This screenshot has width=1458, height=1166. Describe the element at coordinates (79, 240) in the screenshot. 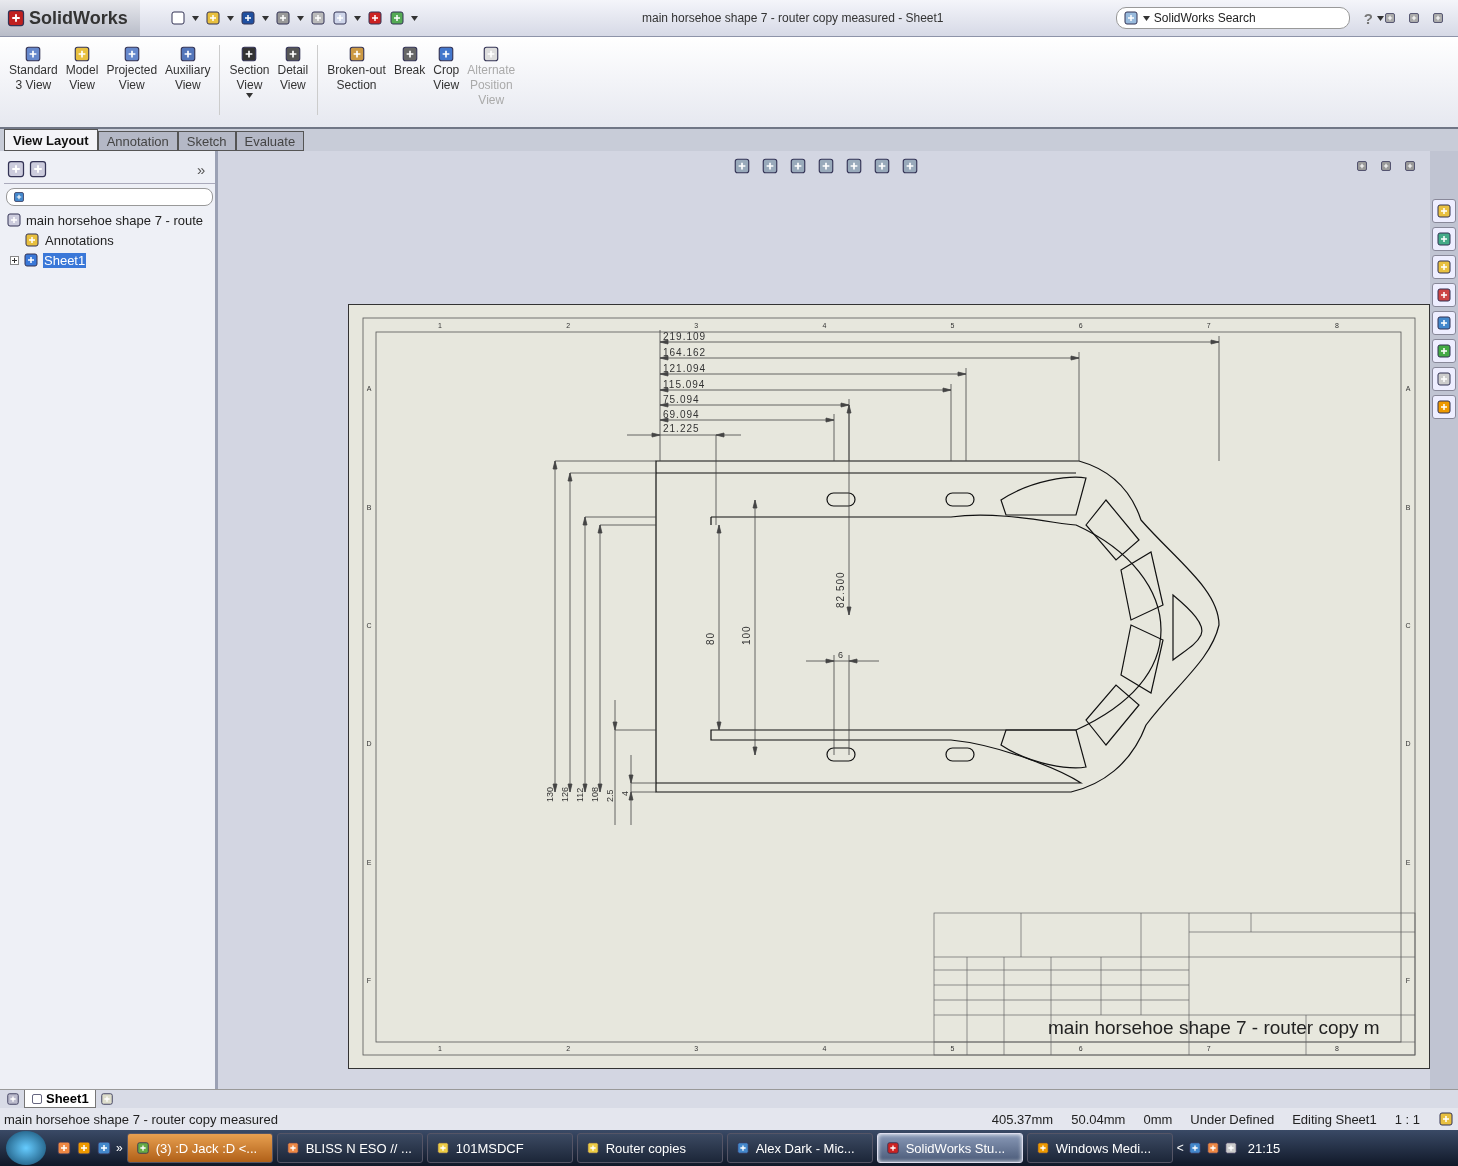

I see `tree-item: Annotations` at that location.